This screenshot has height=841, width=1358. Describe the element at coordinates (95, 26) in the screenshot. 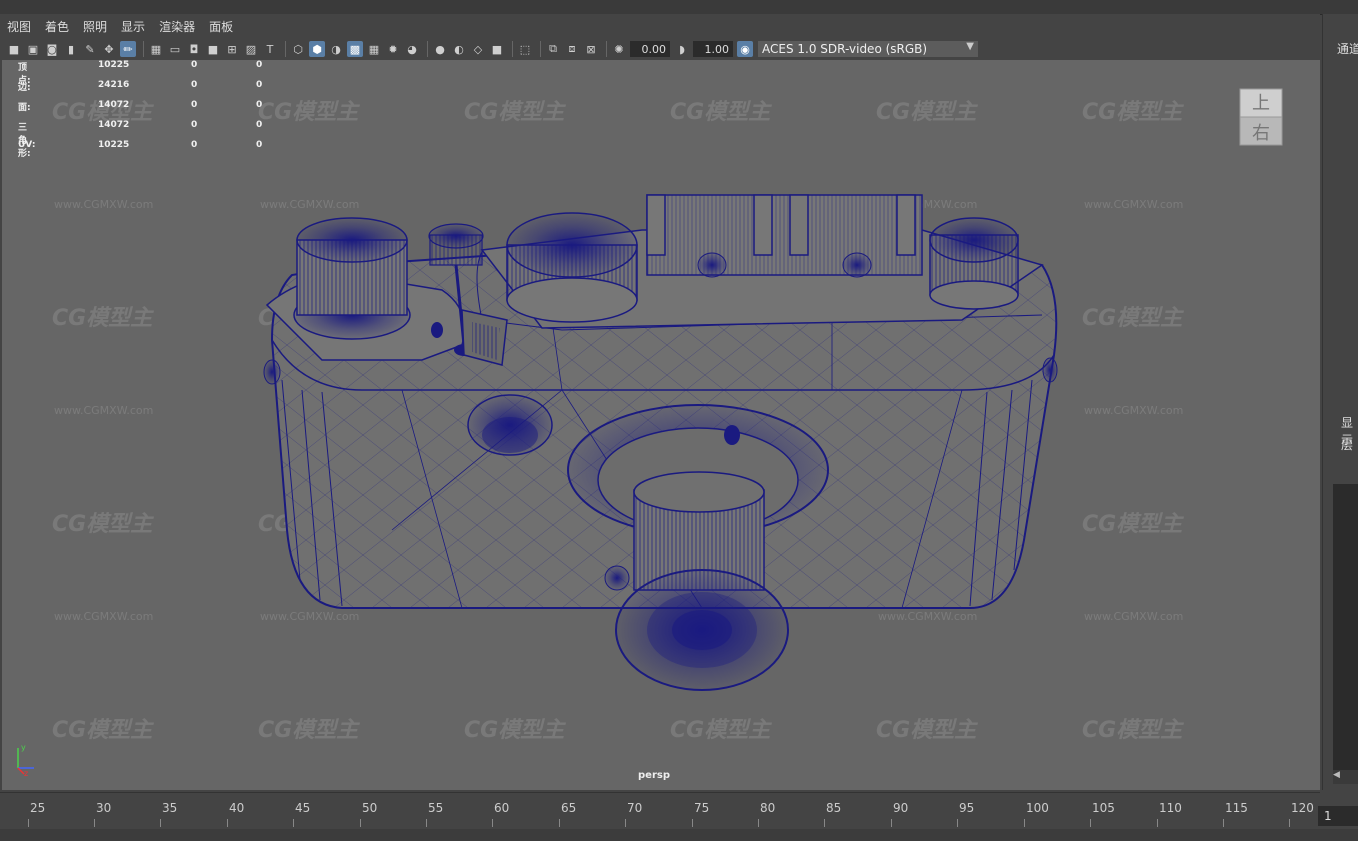

I see `menu-lighting: 照明` at that location.